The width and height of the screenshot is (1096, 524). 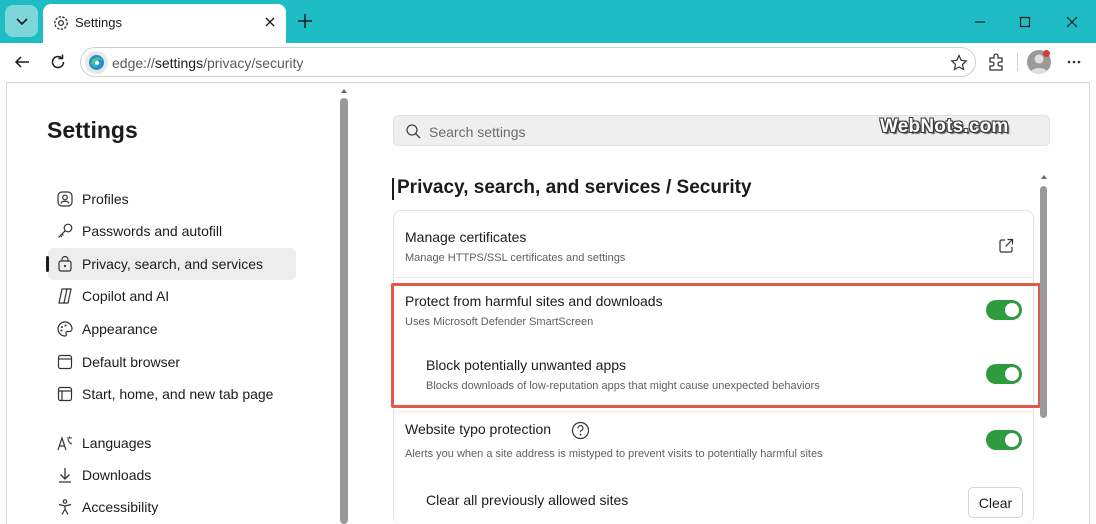 I want to click on content-frame-right, so click(x=1089, y=303).